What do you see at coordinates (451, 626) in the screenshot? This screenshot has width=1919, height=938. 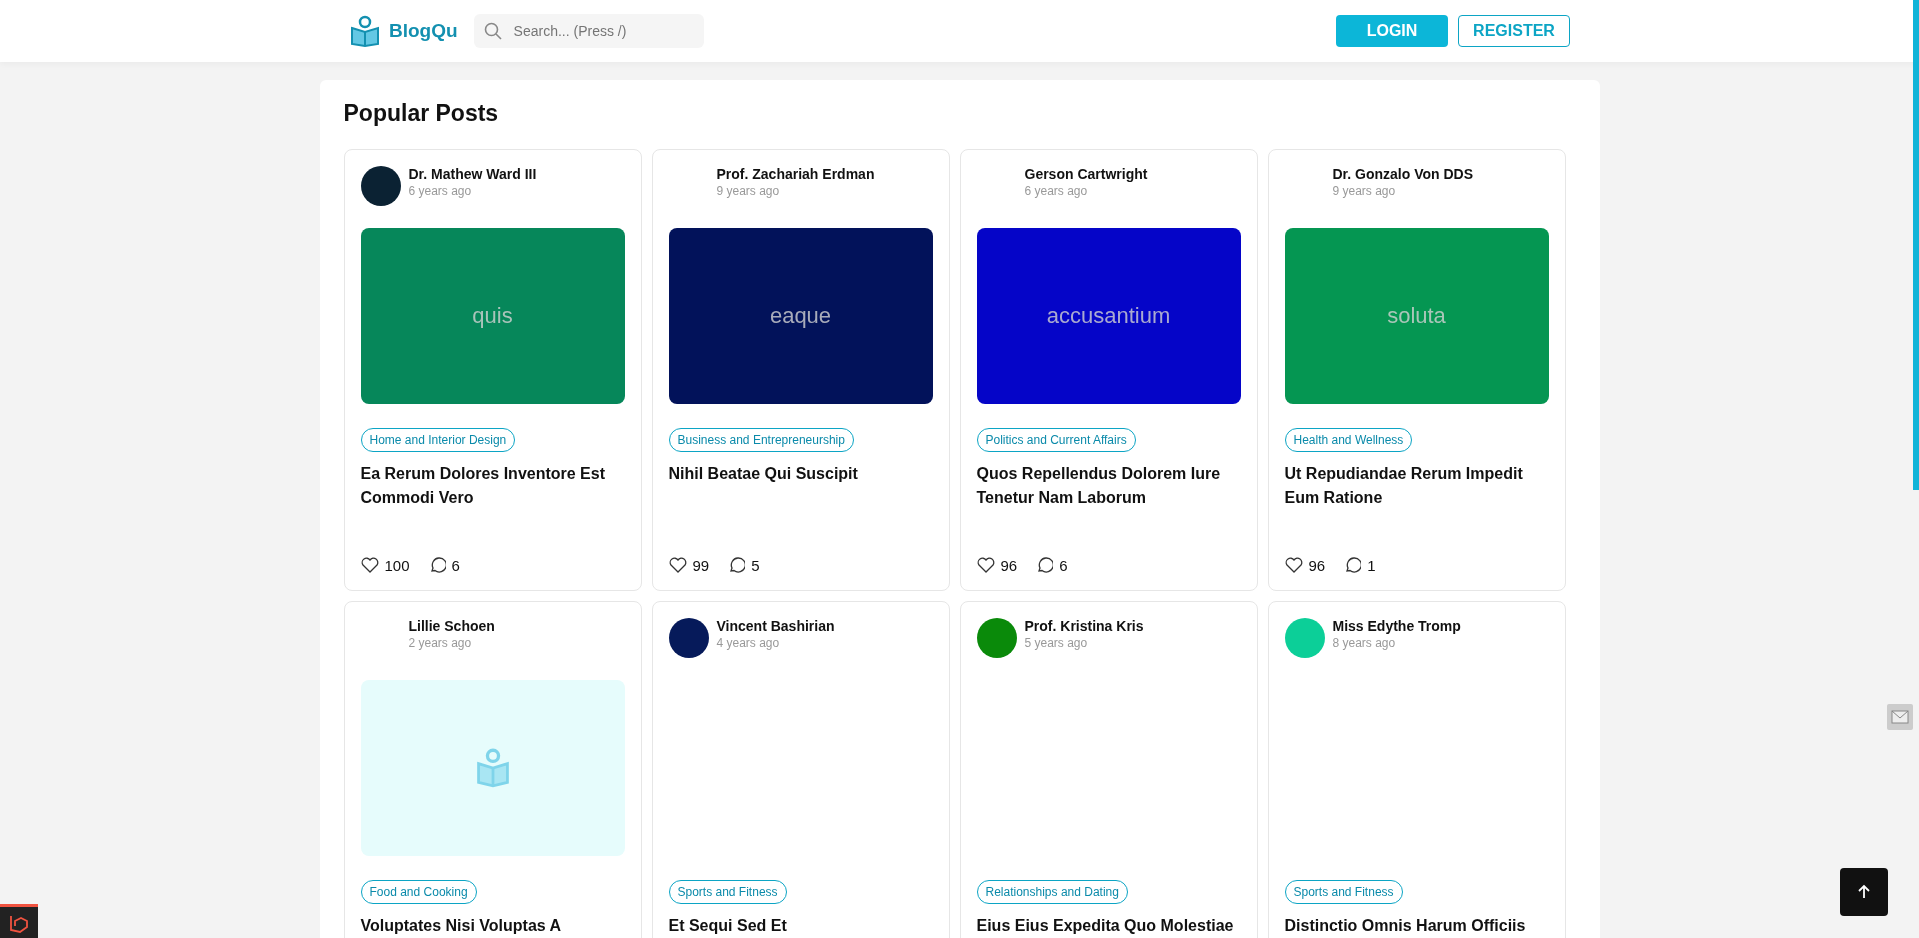 I see `author-name: Lillie Schoen` at bounding box center [451, 626].